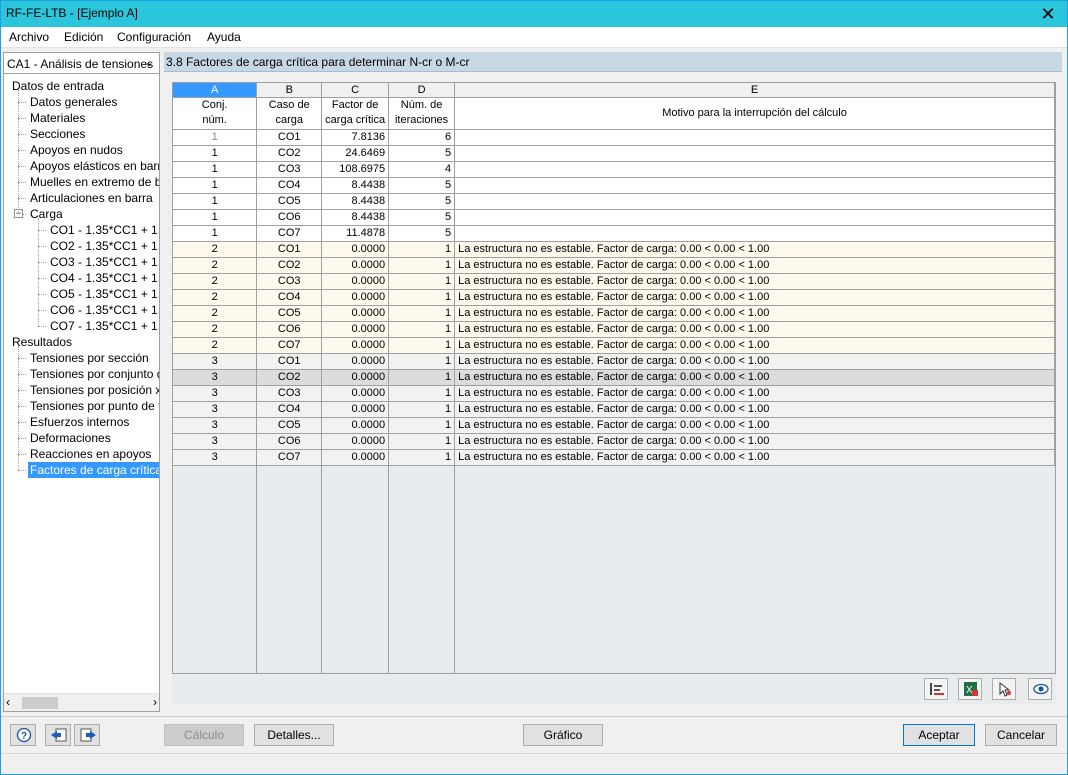 The image size is (1068, 775). I want to click on tree-item: Apoyos en nudos, so click(76, 150).